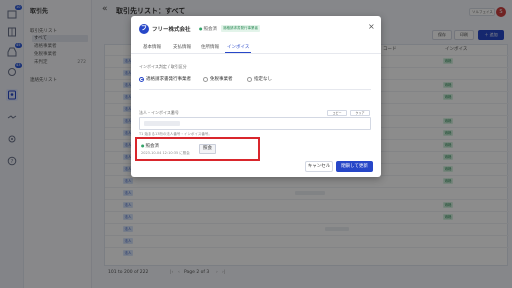 This screenshot has height=288, width=512. Describe the element at coordinates (210, 47) in the screenshot. I see `tab-address-info: 住所情報` at that location.